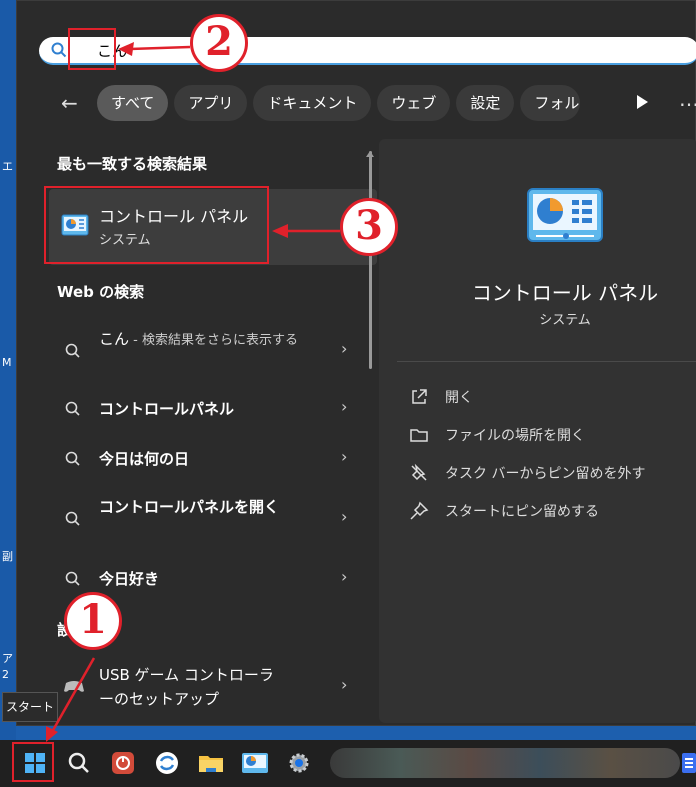 Image resolution: width=696 pixels, height=787 pixels. I want to click on chip-folders: フォルダー, so click(550, 103).